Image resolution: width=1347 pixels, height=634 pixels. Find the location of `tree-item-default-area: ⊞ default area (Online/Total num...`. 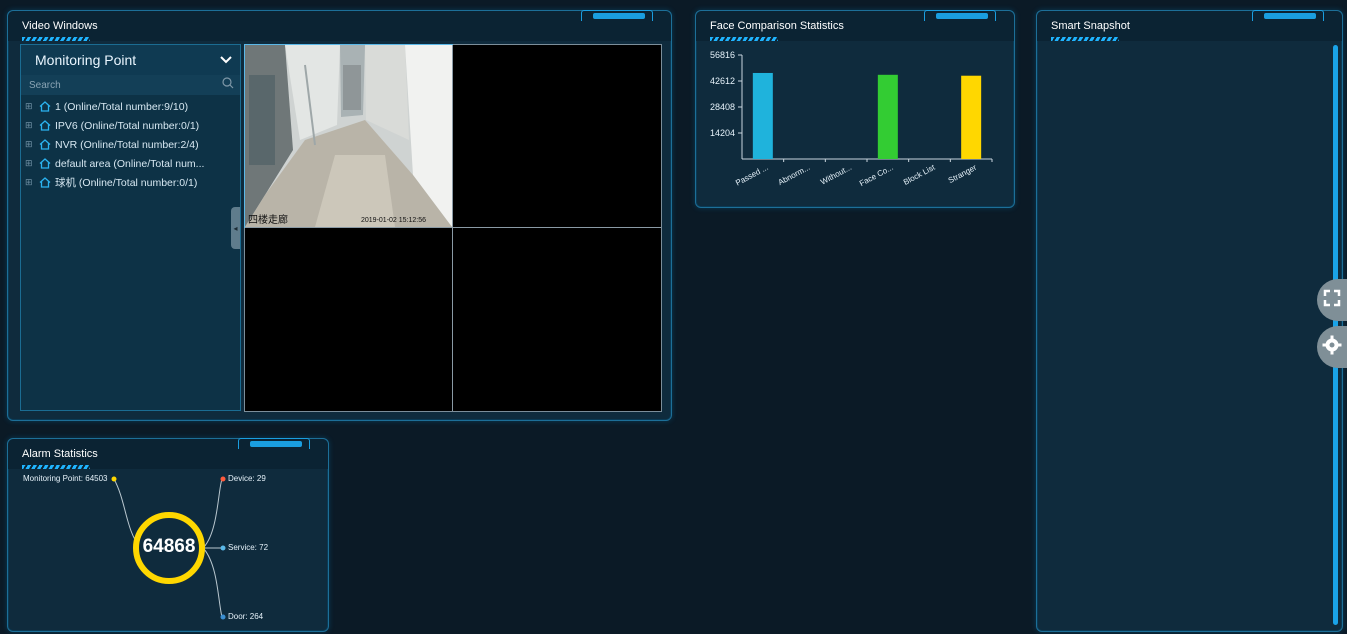

tree-item-default-area: ⊞ default area (Online/Total num... is located at coordinates (130, 163).